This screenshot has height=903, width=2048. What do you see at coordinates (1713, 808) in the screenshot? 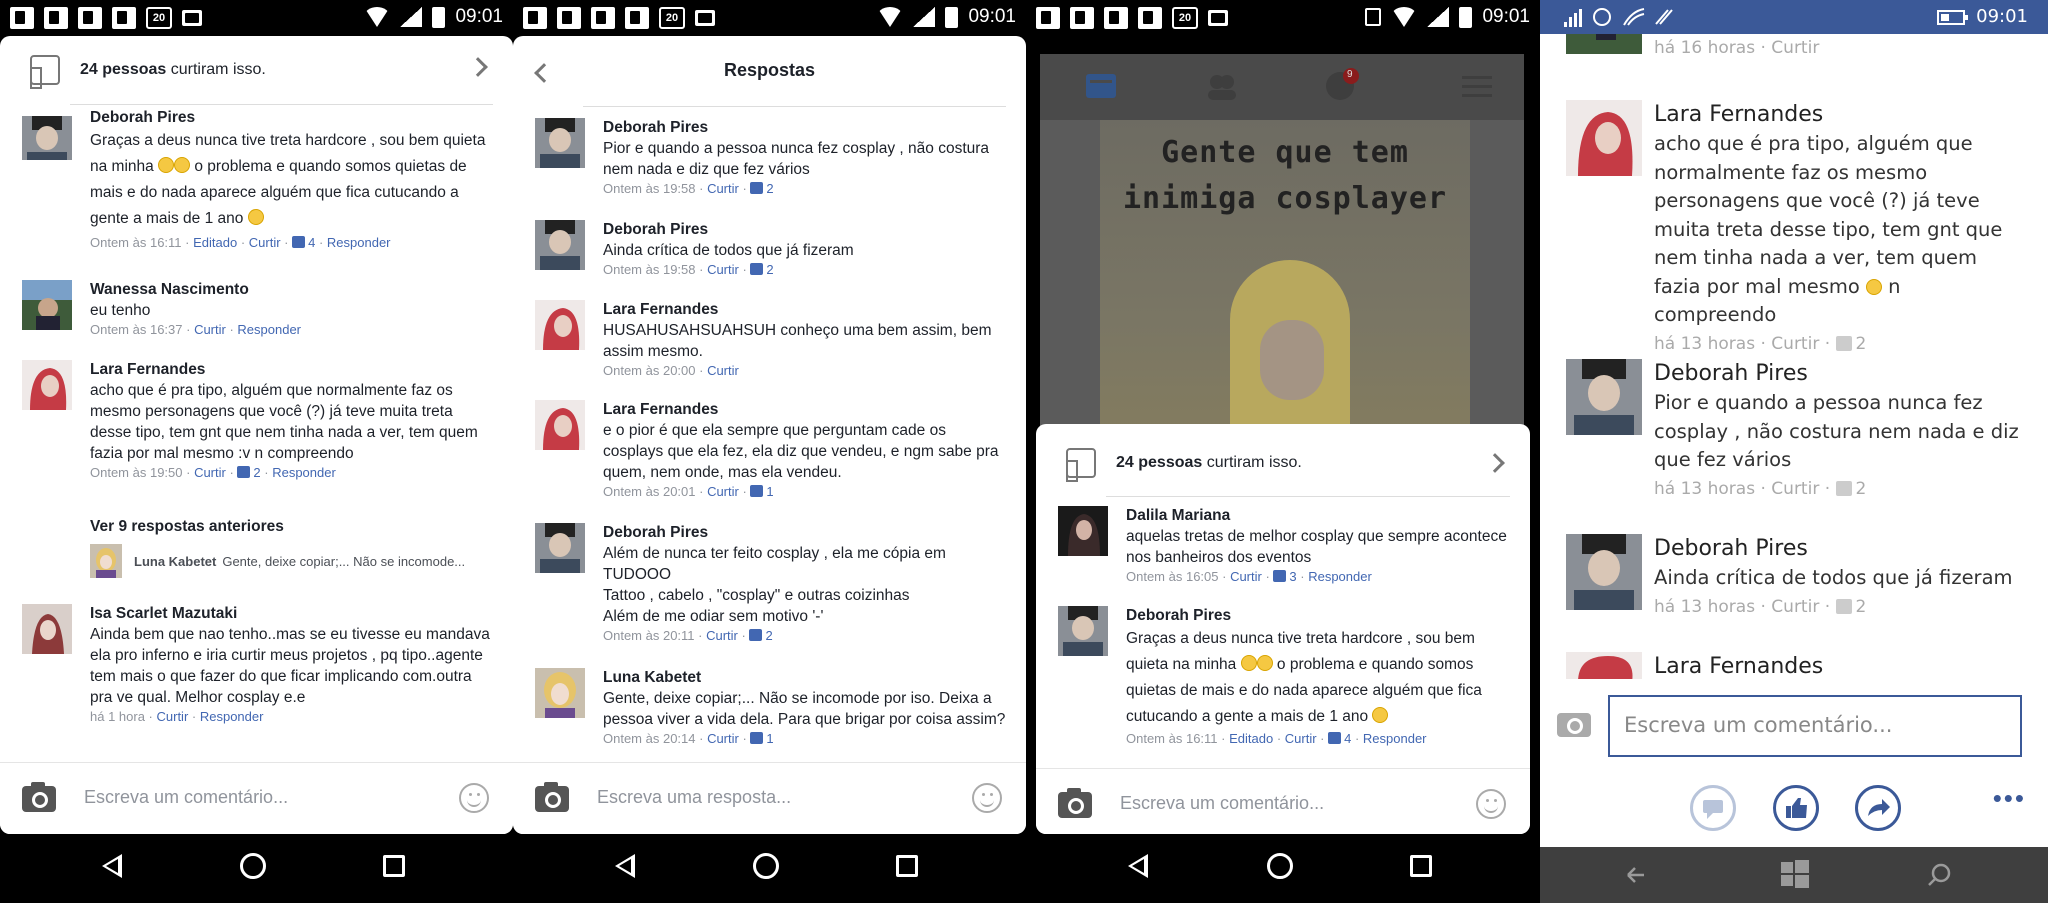
I see `comment-bubble-icon` at bounding box center [1713, 808].